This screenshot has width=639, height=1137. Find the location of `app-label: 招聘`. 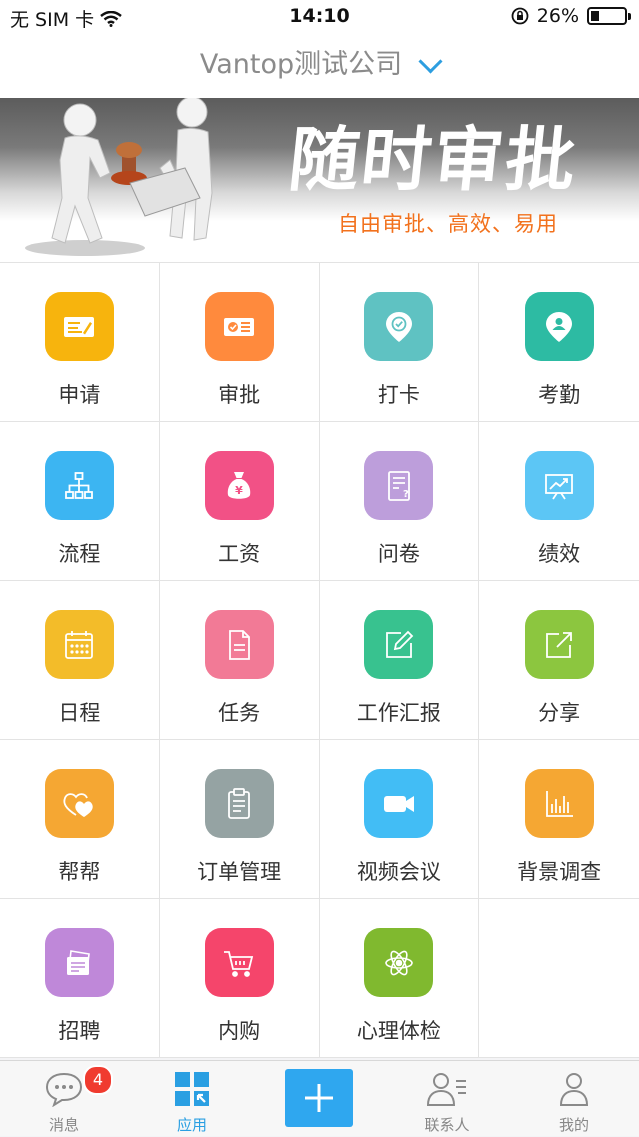

app-label: 招聘 is located at coordinates (79, 1031).